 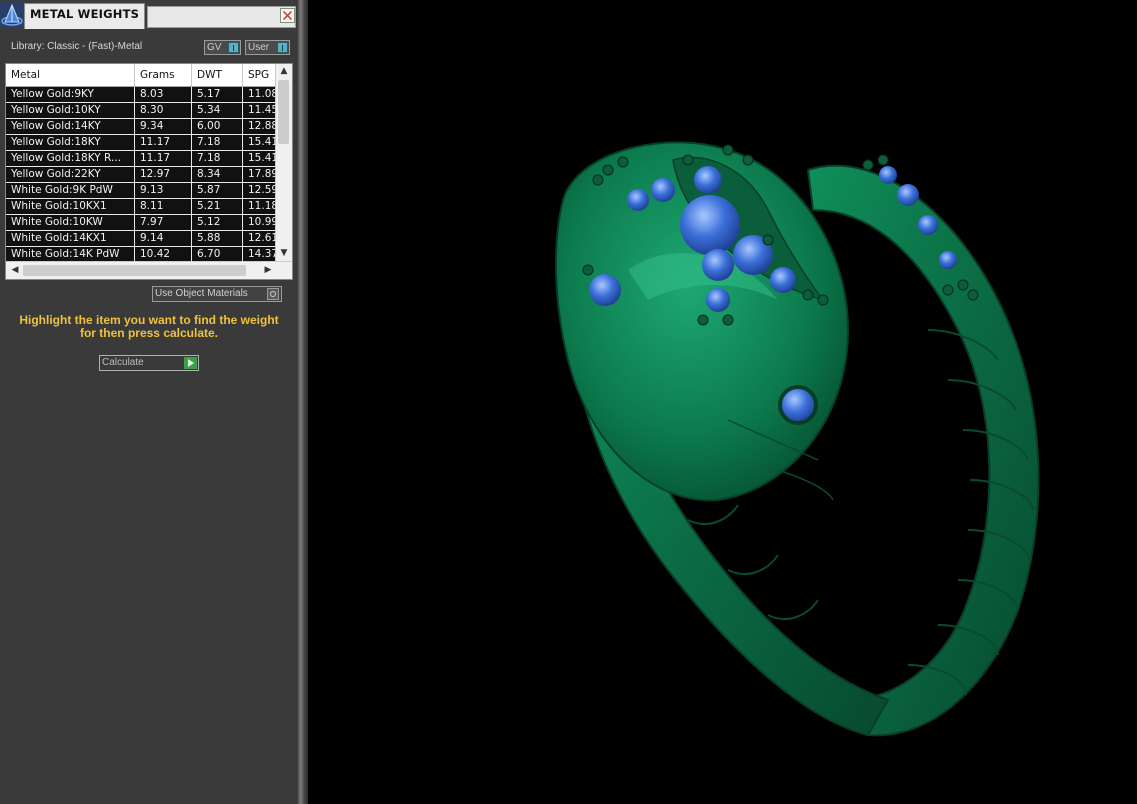 I want to click on table-horizontal-scrollbar: ◀ ▶, so click(x=149, y=270).